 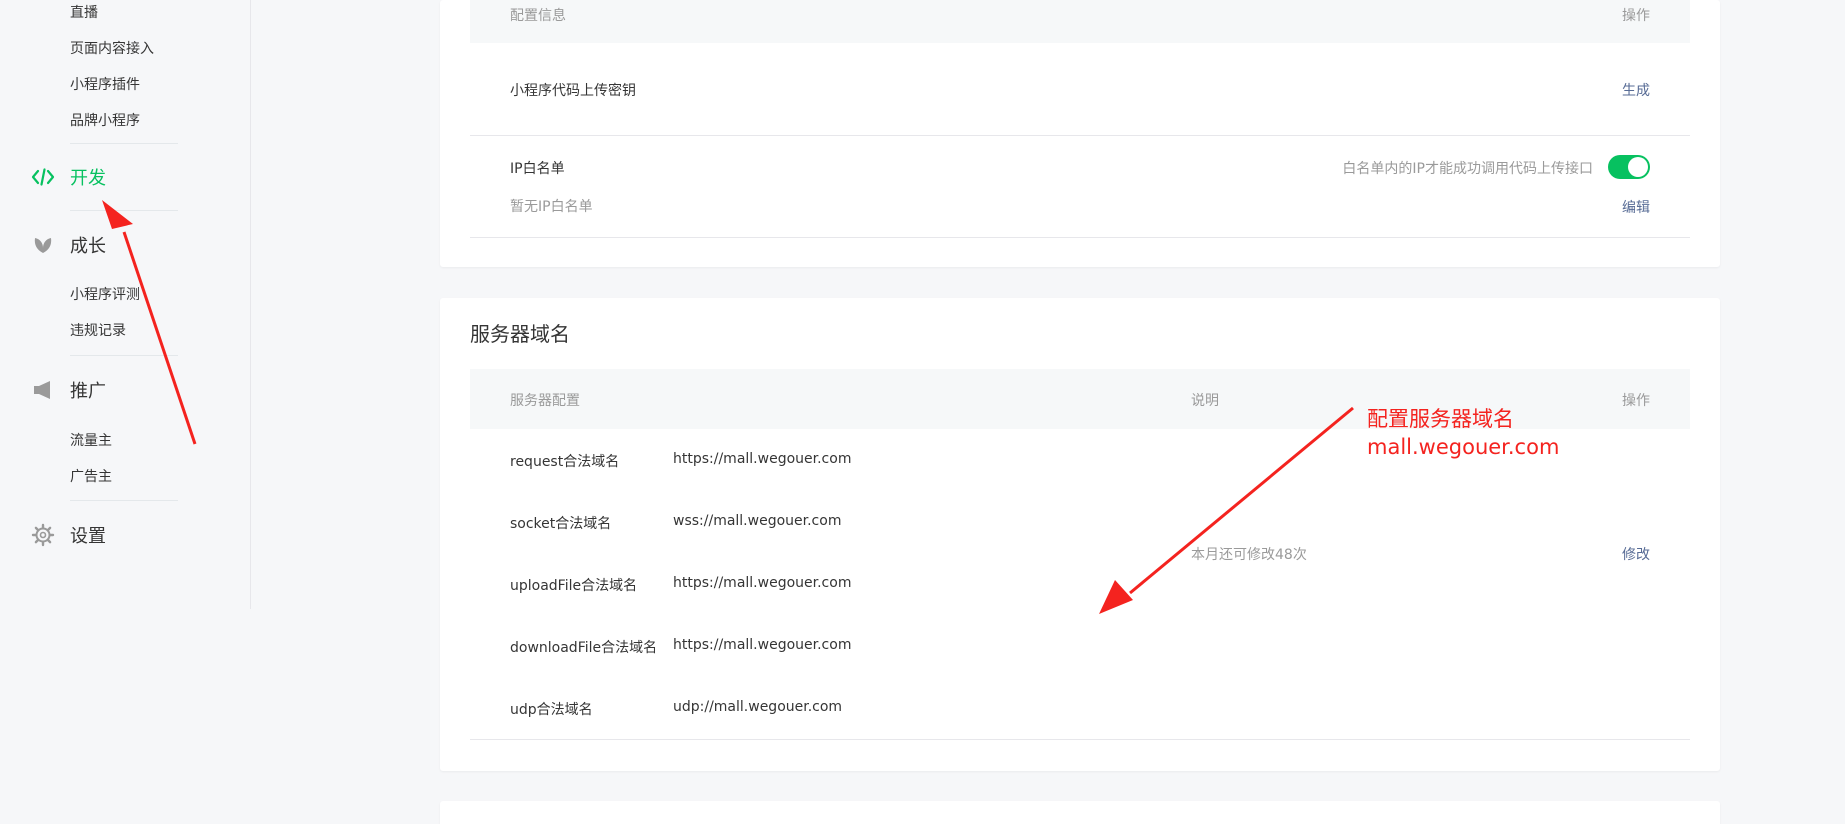 What do you see at coordinates (758, 707) in the screenshot?
I see `server-row-value: udp://mall.wegouer.com` at bounding box center [758, 707].